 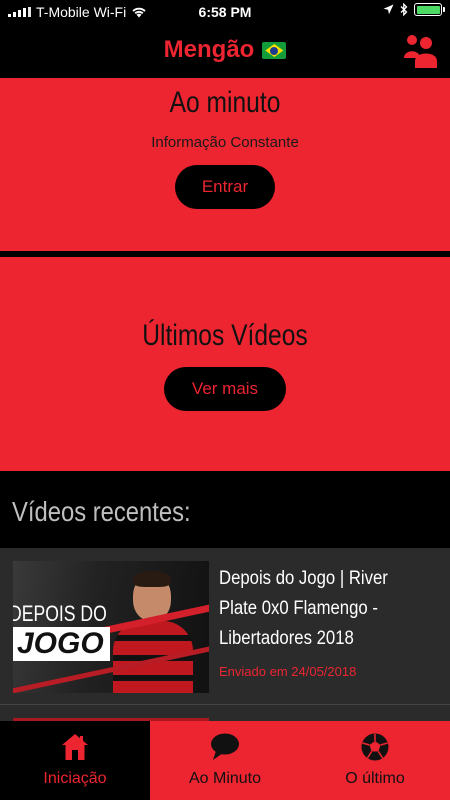 I want to click on card-title: Últimos Vídeos, so click(x=225, y=335).